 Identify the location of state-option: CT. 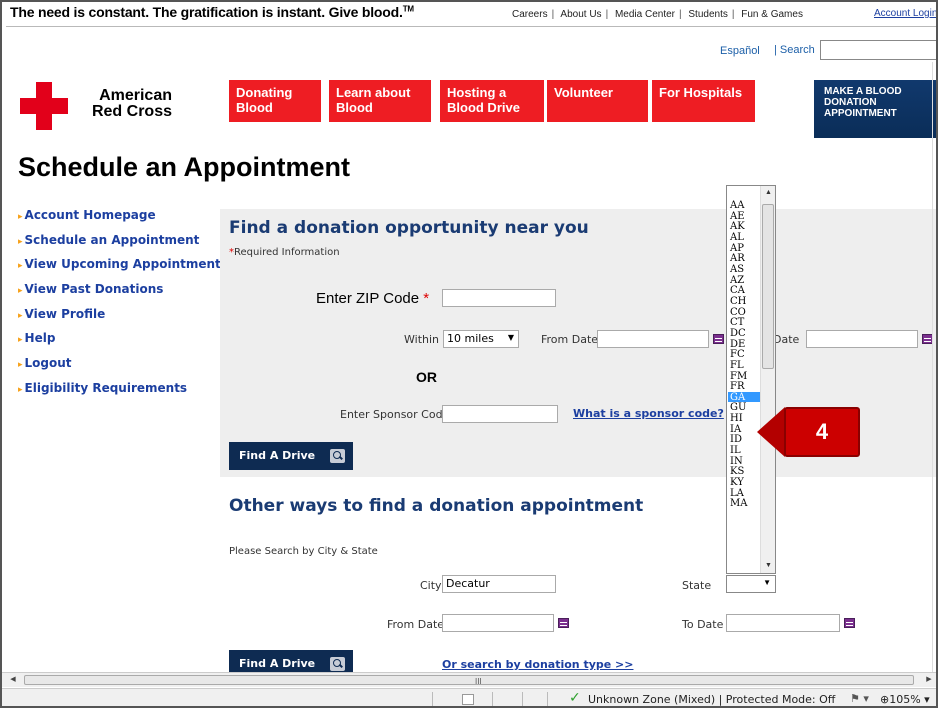
(744, 322).